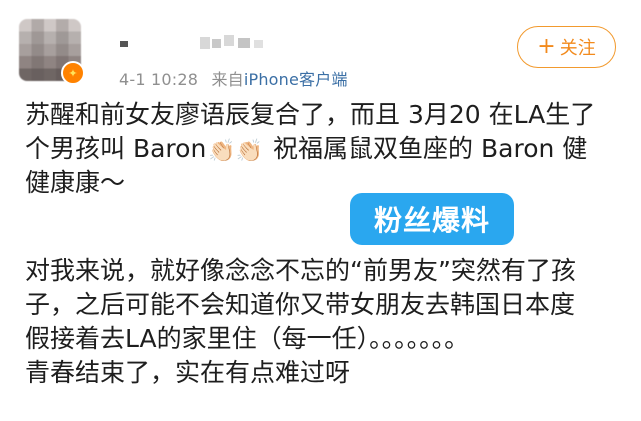 This screenshot has width=641, height=421. I want to click on text-segment: 祝福属鼠双鱼座的 Baron 健, so click(426, 148).